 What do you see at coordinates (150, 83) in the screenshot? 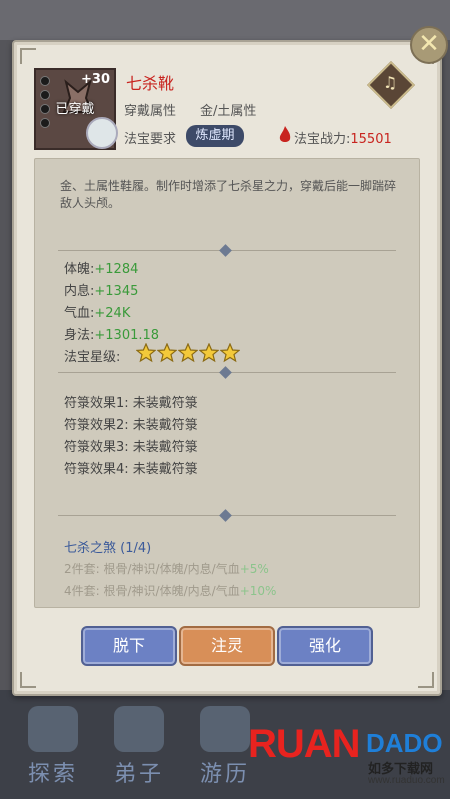
I see `item-name: 七杀靴` at bounding box center [150, 83].